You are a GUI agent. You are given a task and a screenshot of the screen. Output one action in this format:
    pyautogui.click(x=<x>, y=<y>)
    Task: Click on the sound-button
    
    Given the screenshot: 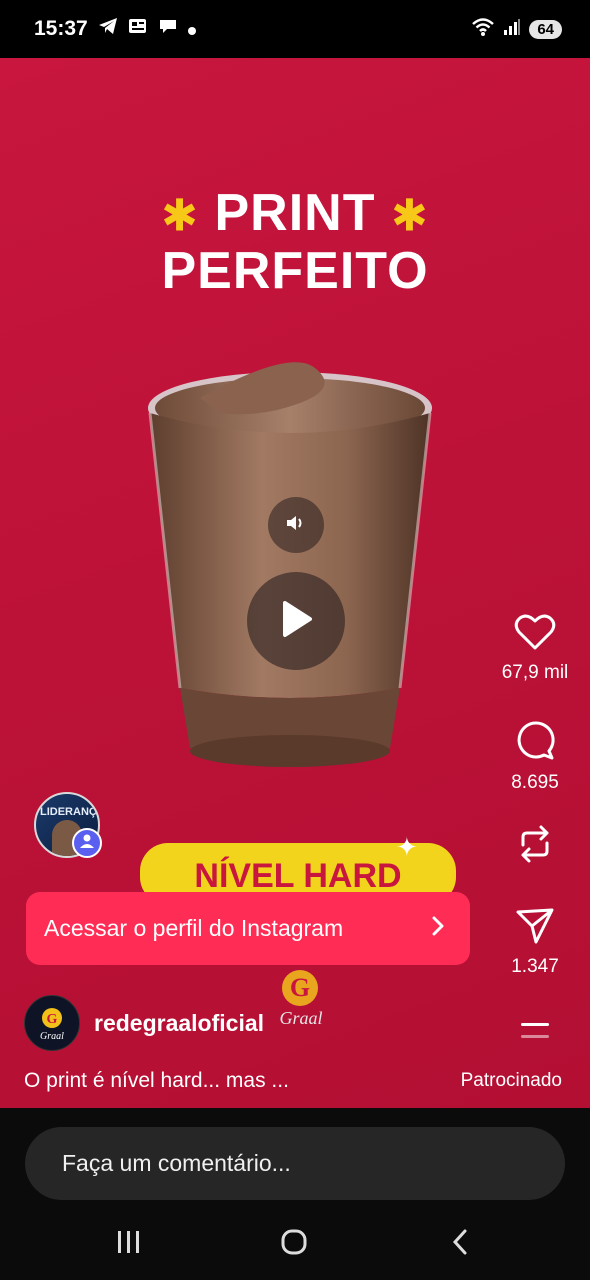 What is the action you would take?
    pyautogui.click(x=296, y=525)
    